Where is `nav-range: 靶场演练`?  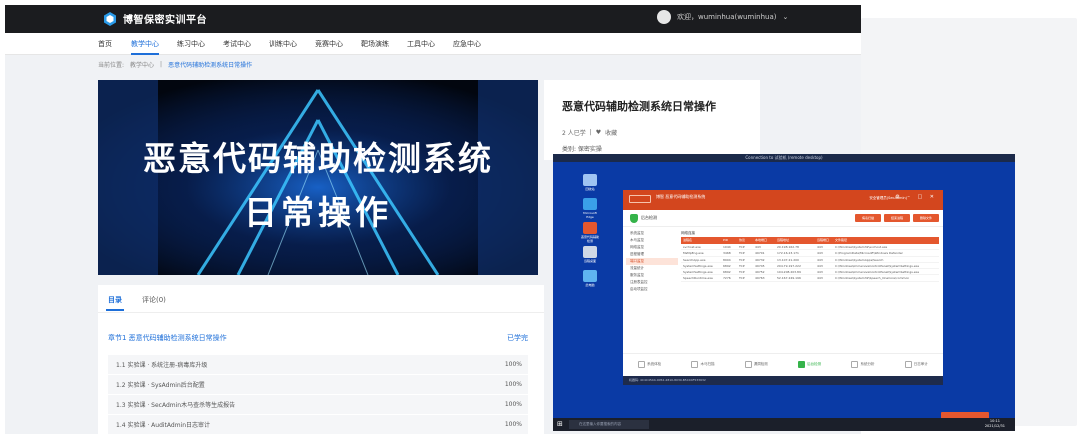 nav-range: 靶场演练 is located at coordinates (375, 44).